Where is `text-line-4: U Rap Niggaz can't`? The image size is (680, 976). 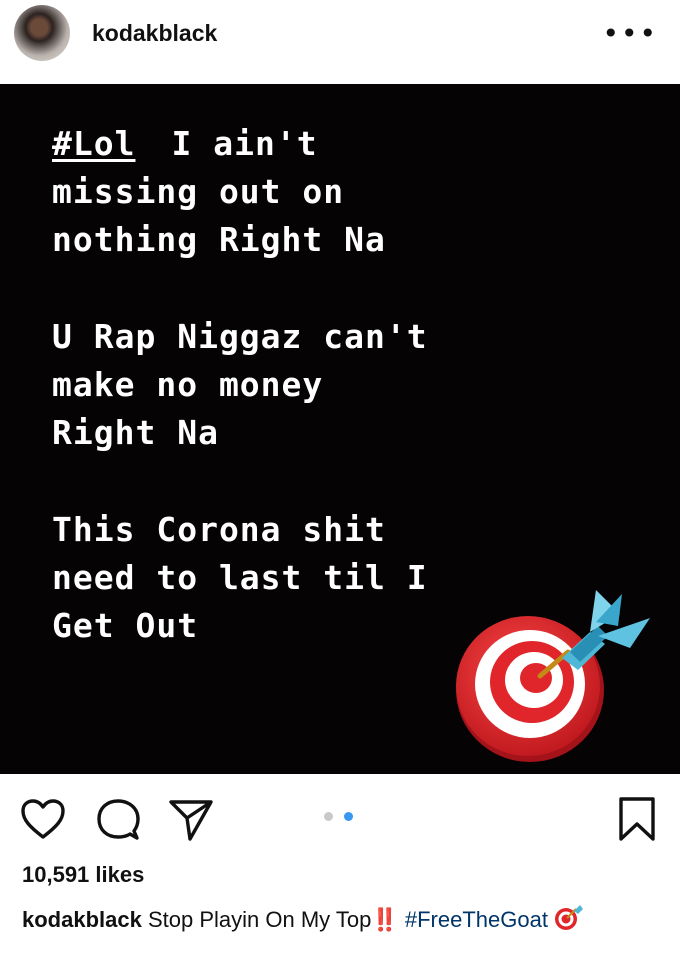
text-line-4: U Rap Niggaz can't is located at coordinates (240, 336).